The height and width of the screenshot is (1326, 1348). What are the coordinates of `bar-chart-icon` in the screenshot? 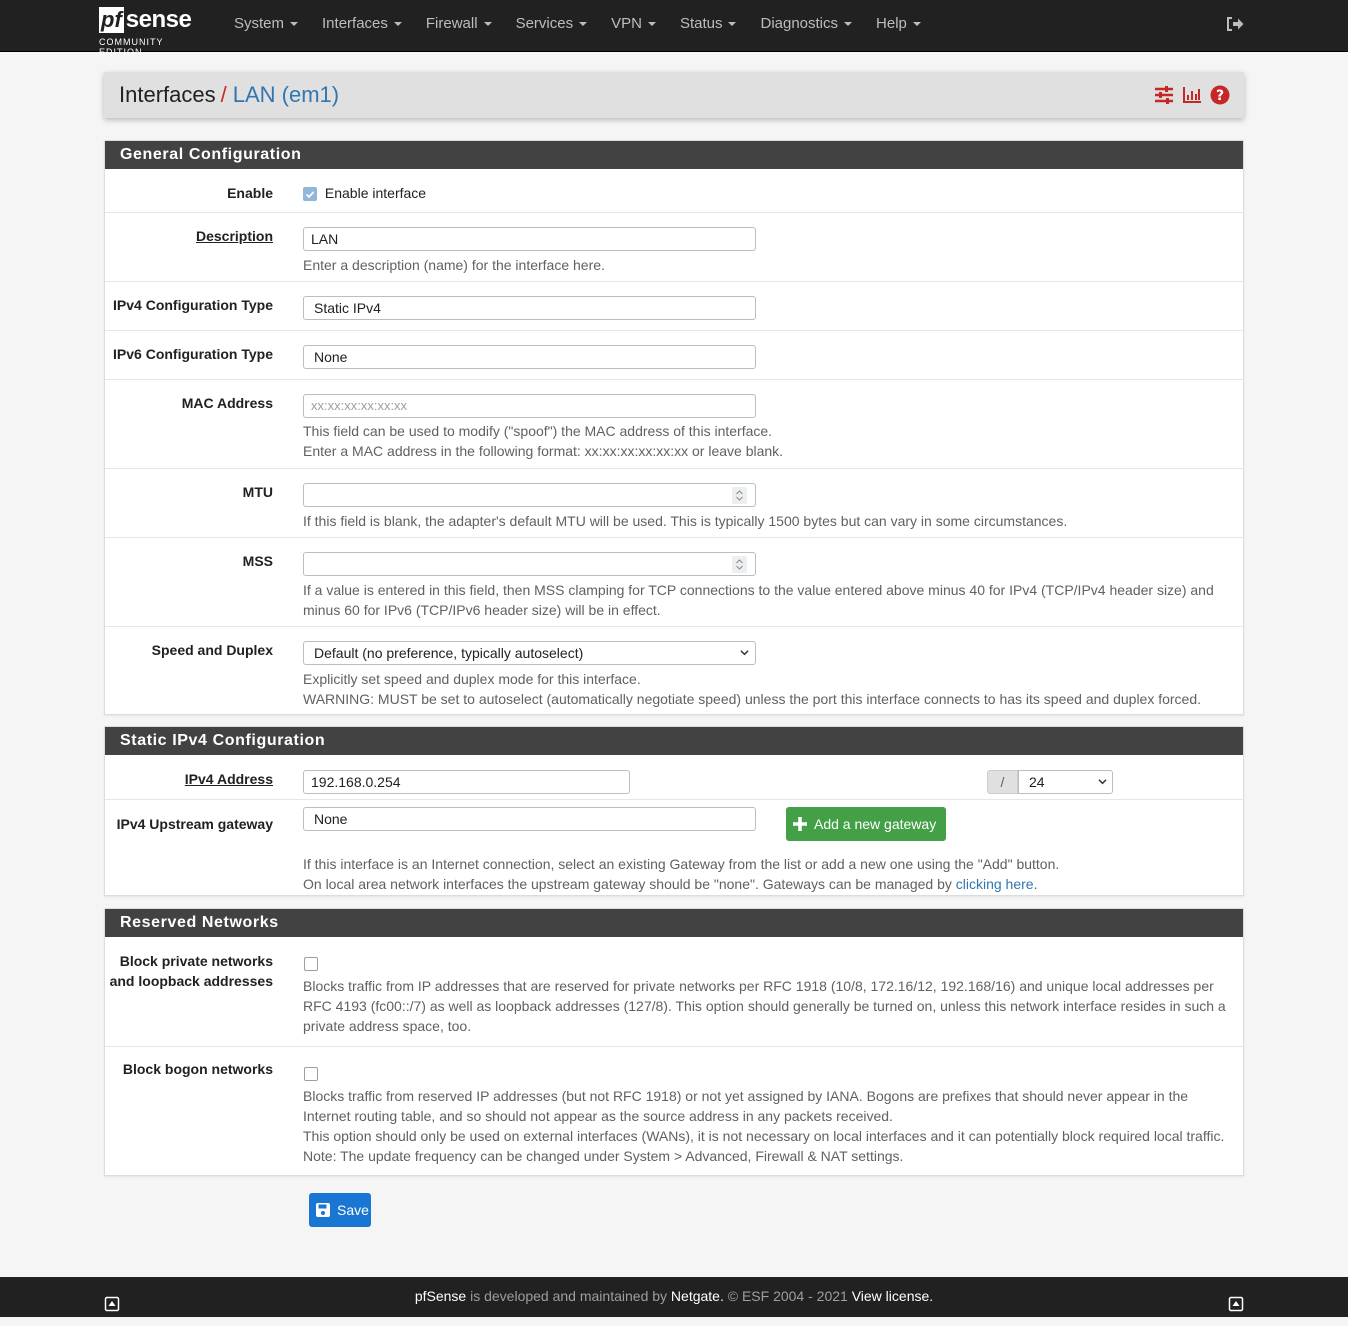 It's located at (1192, 95).